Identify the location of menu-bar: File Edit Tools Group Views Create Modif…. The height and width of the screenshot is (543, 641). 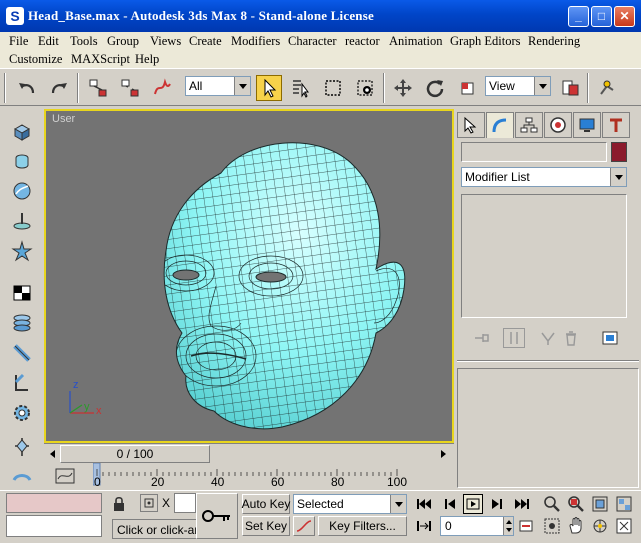
(320, 41).